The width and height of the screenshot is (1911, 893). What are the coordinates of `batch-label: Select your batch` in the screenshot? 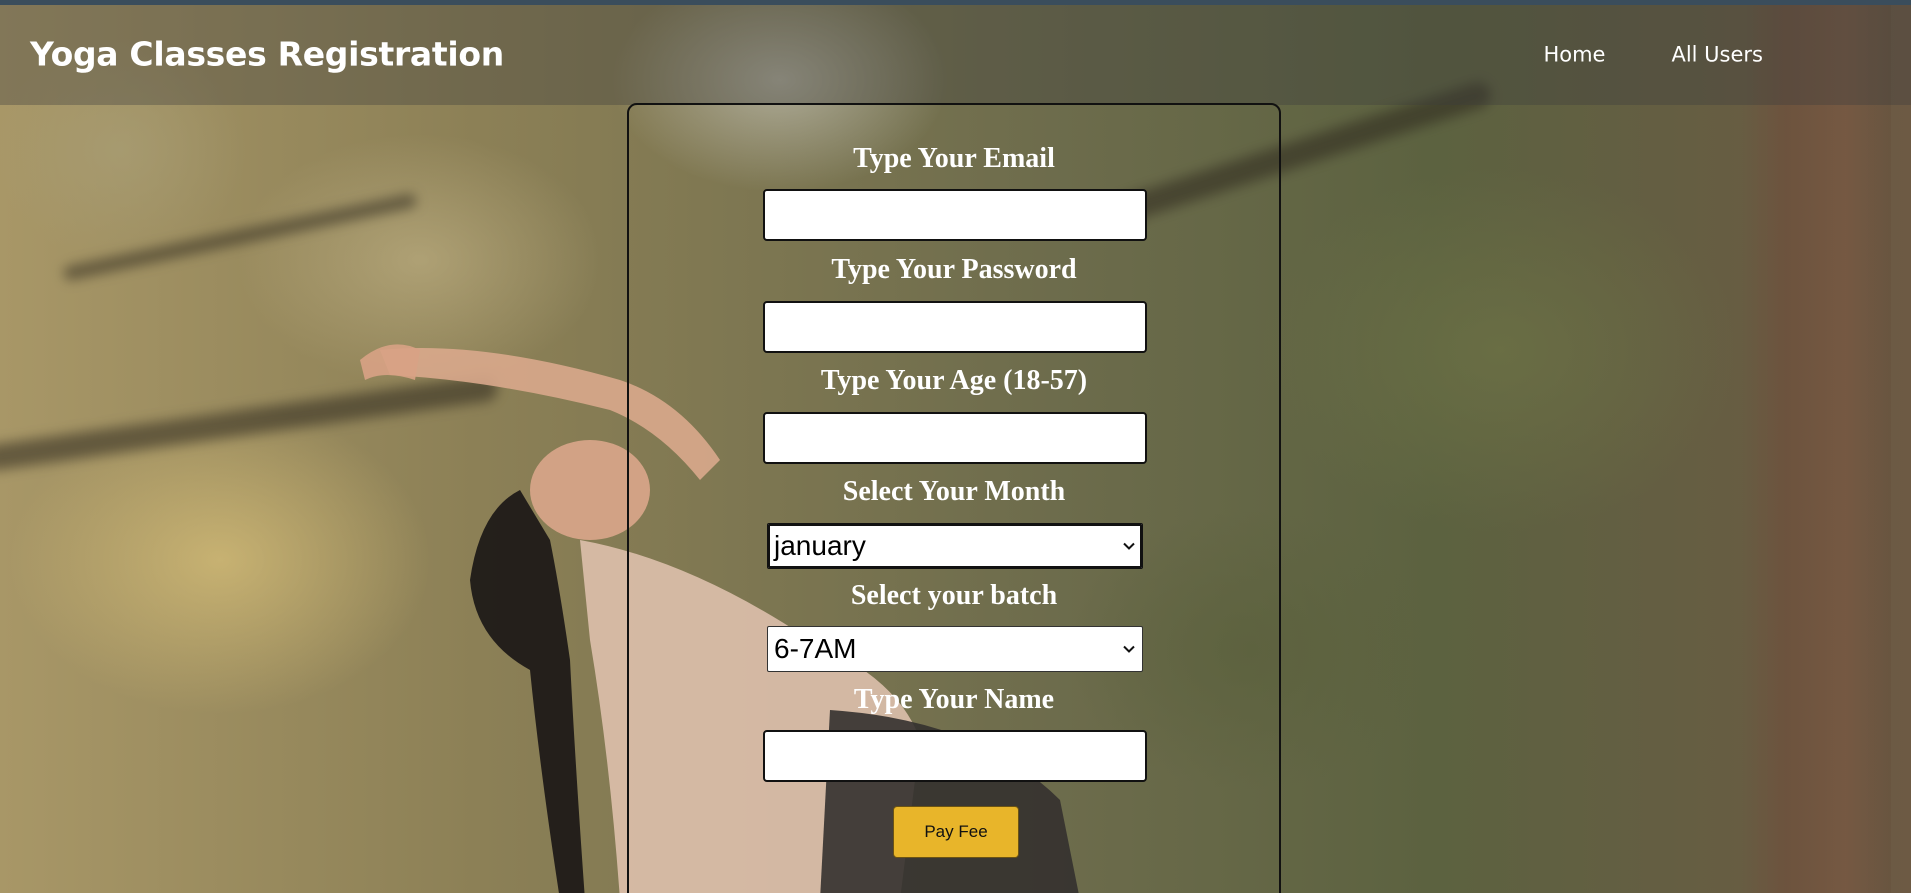 It's located at (954, 595).